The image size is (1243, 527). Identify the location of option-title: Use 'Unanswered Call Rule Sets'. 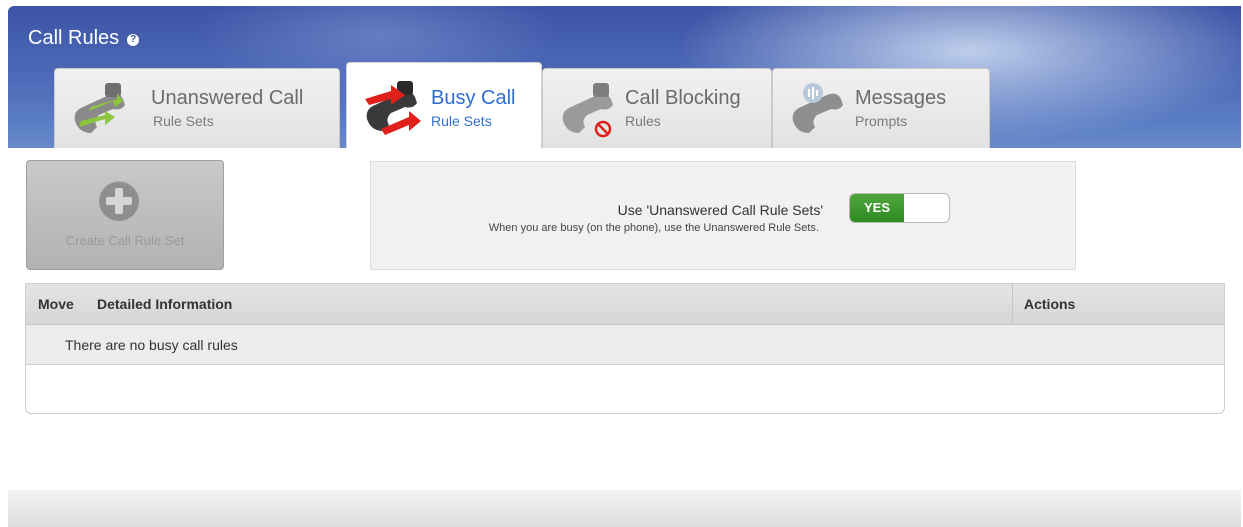
(720, 210).